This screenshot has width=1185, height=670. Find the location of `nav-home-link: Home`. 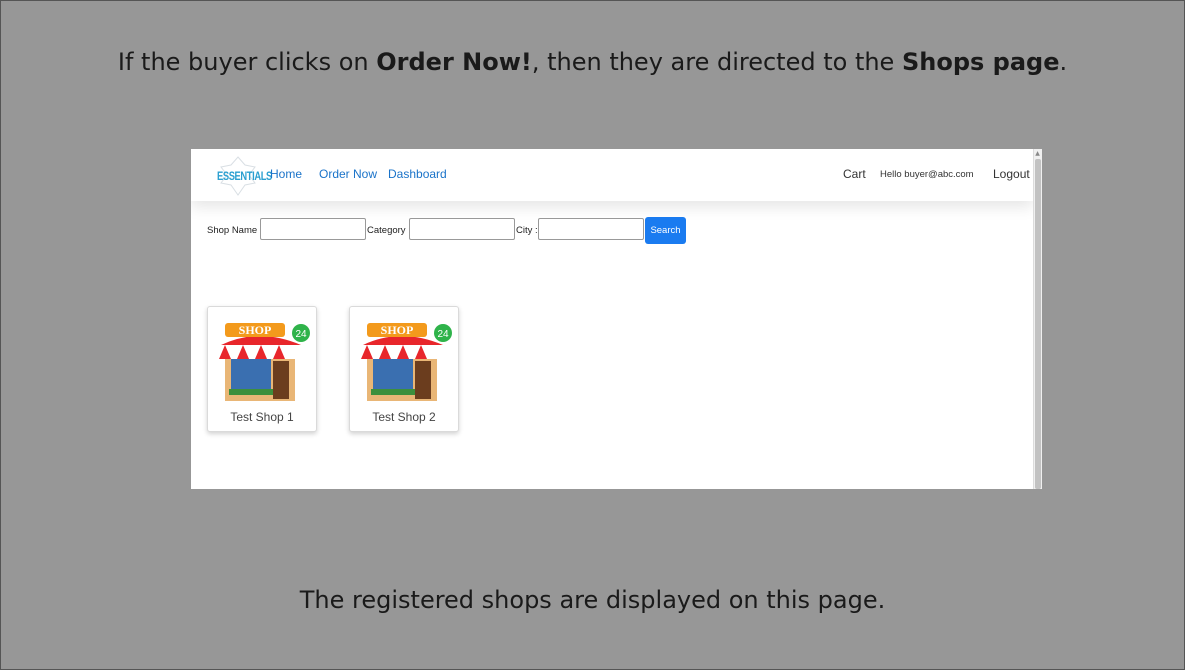

nav-home-link: Home is located at coordinates (286, 174).